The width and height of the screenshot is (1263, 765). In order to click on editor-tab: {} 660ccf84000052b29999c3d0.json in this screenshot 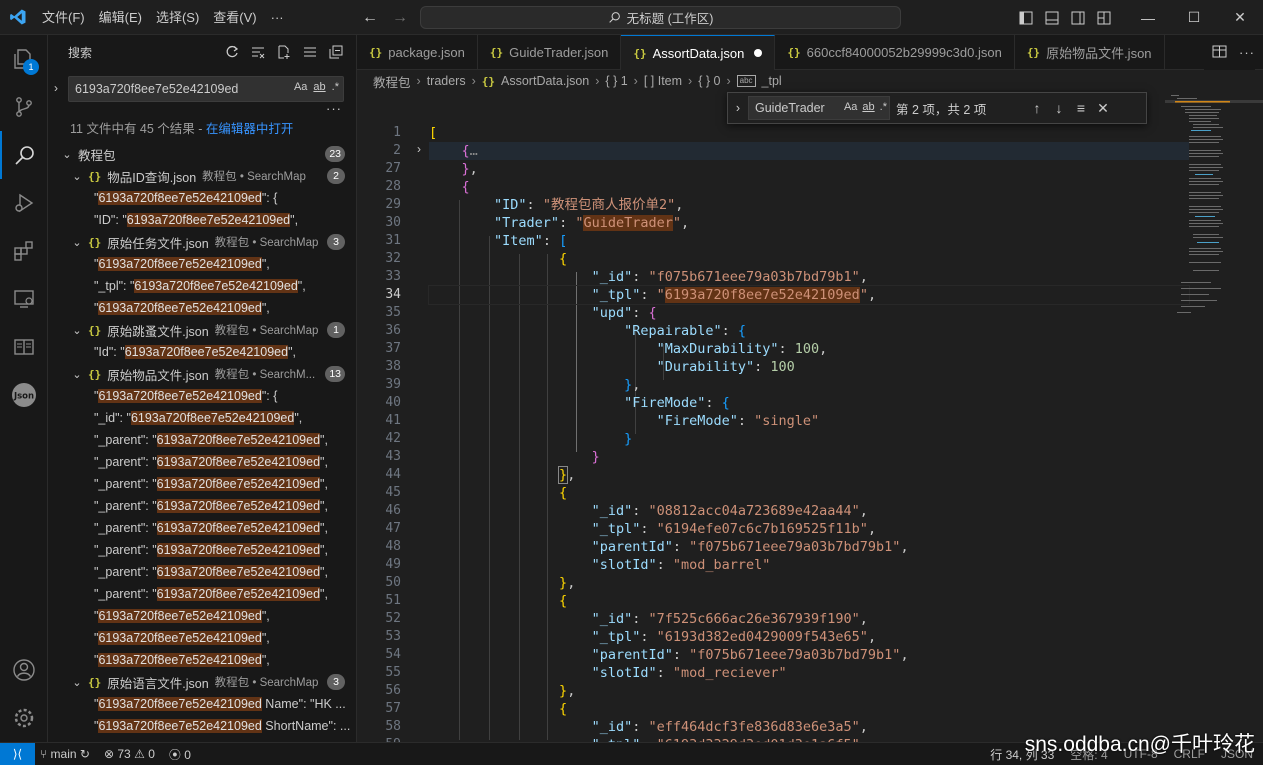, I will do `click(895, 52)`.